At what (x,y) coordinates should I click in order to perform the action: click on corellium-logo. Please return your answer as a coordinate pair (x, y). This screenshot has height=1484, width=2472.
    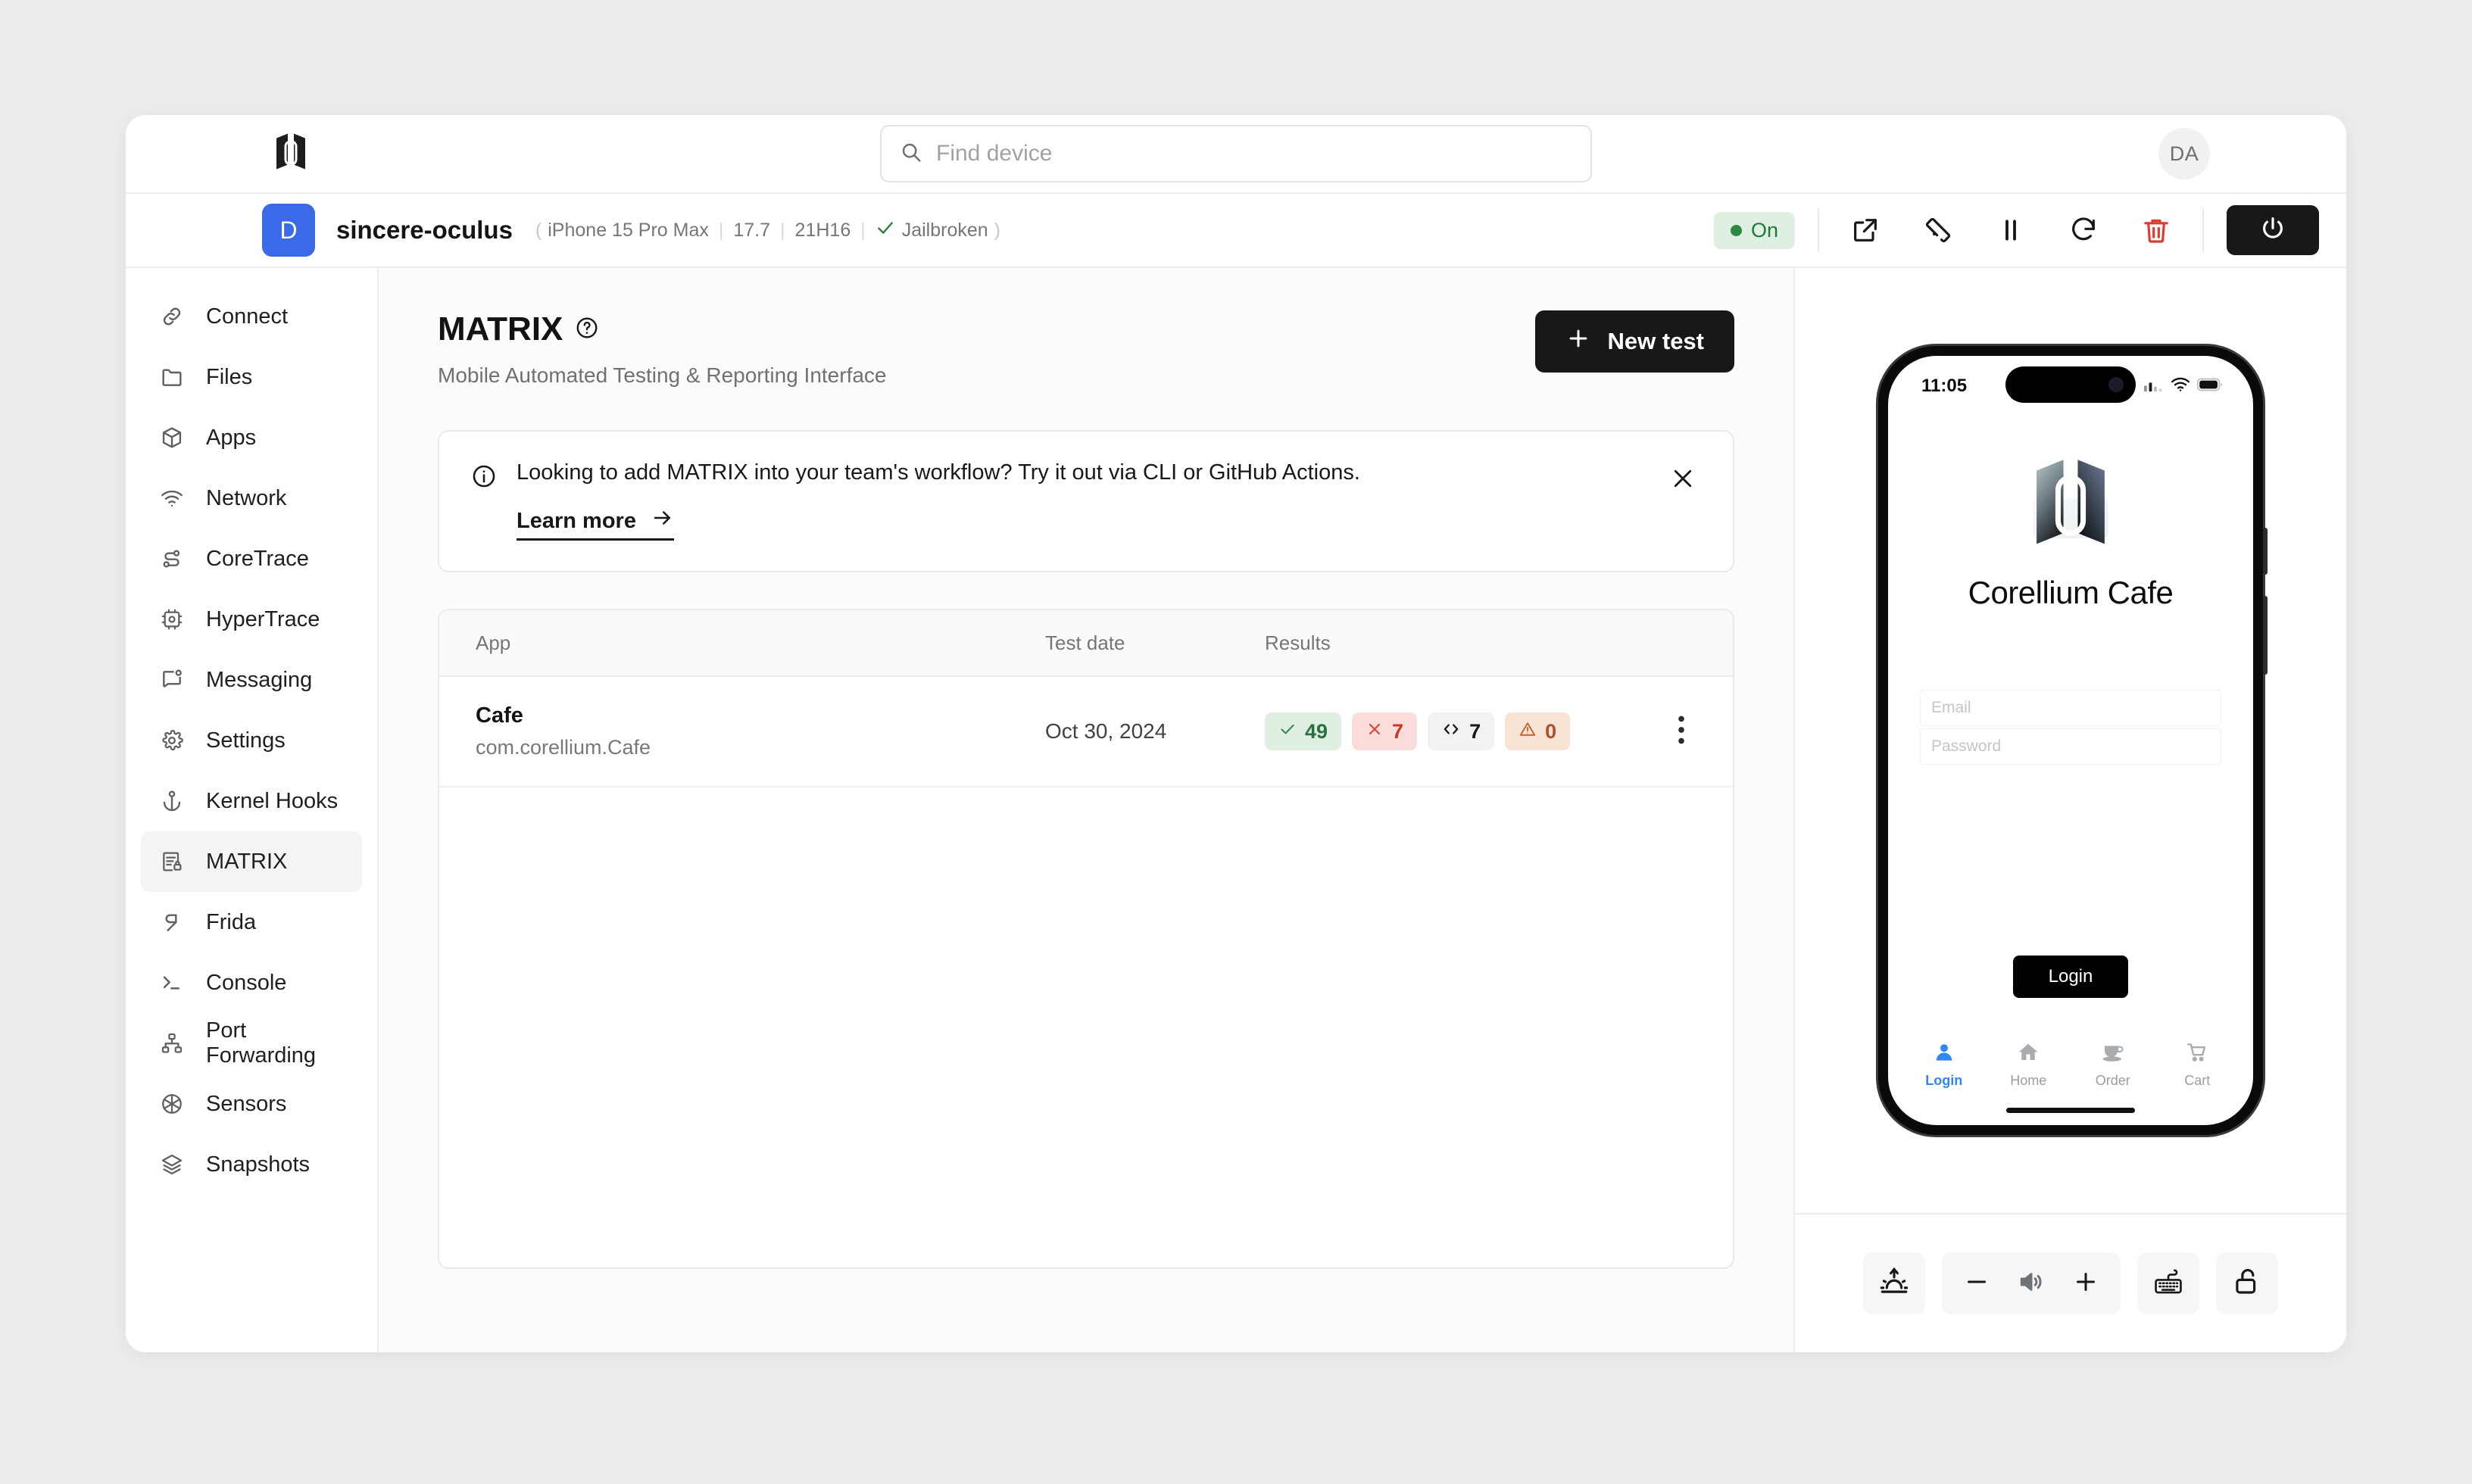
    Looking at the image, I should click on (290, 154).